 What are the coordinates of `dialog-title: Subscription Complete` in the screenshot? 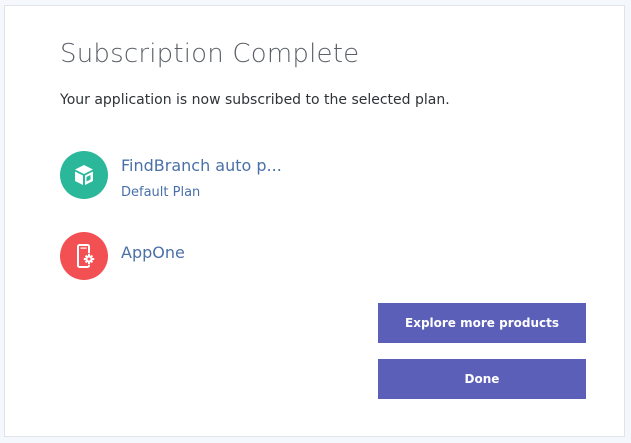 It's located at (210, 54).